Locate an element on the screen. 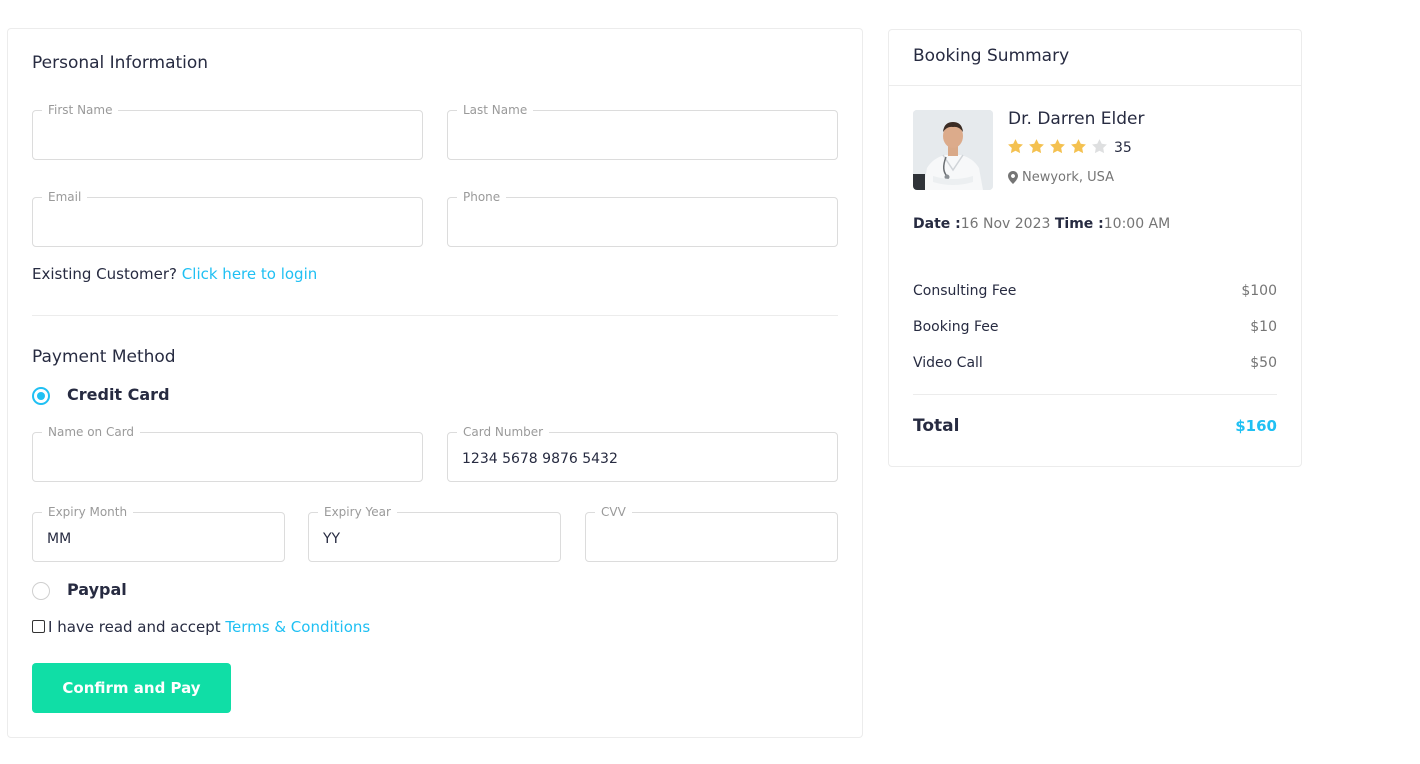 Image resolution: width=1420 pixels, height=764 pixels. first-name-label: First Name is located at coordinates (80, 110).